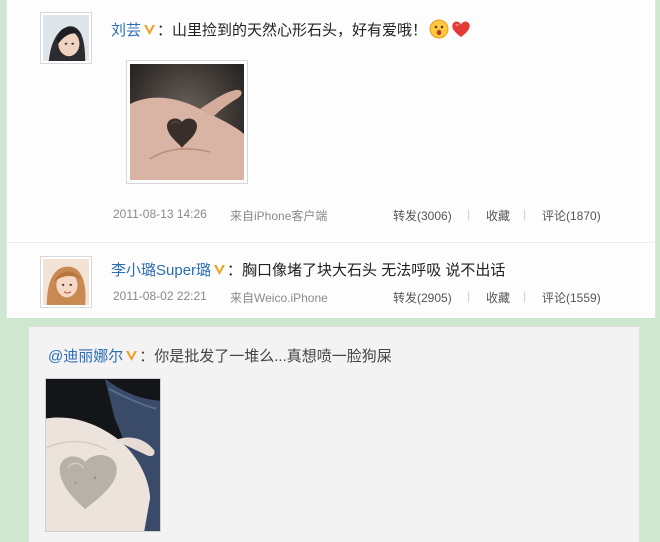  Describe the element at coordinates (265, 356) in the screenshot. I see `reply-text: ：你是批发了一堆么...真想喷一脸狗屎` at that location.